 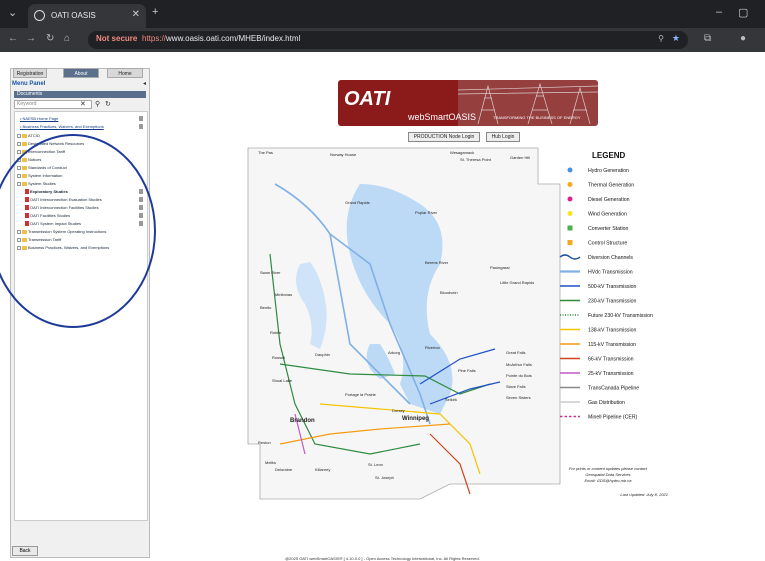 I want to click on map-place-label: Pointe du Bois, so click(x=519, y=375).